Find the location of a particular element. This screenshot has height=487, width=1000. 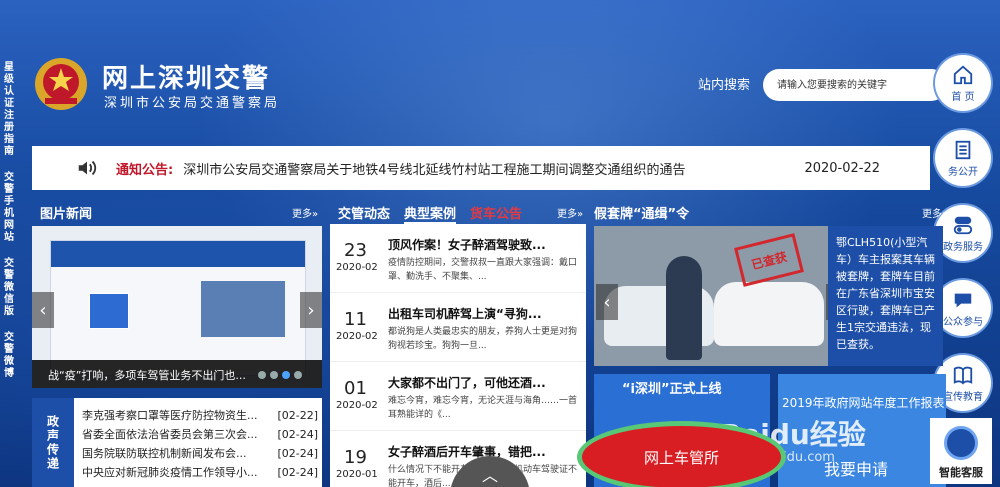

notice-link: 深圳市公安局交通警察局关于地铁4号线北延线竹村站工程施工期间调整交通组织的通告 is located at coordinates (493, 168).